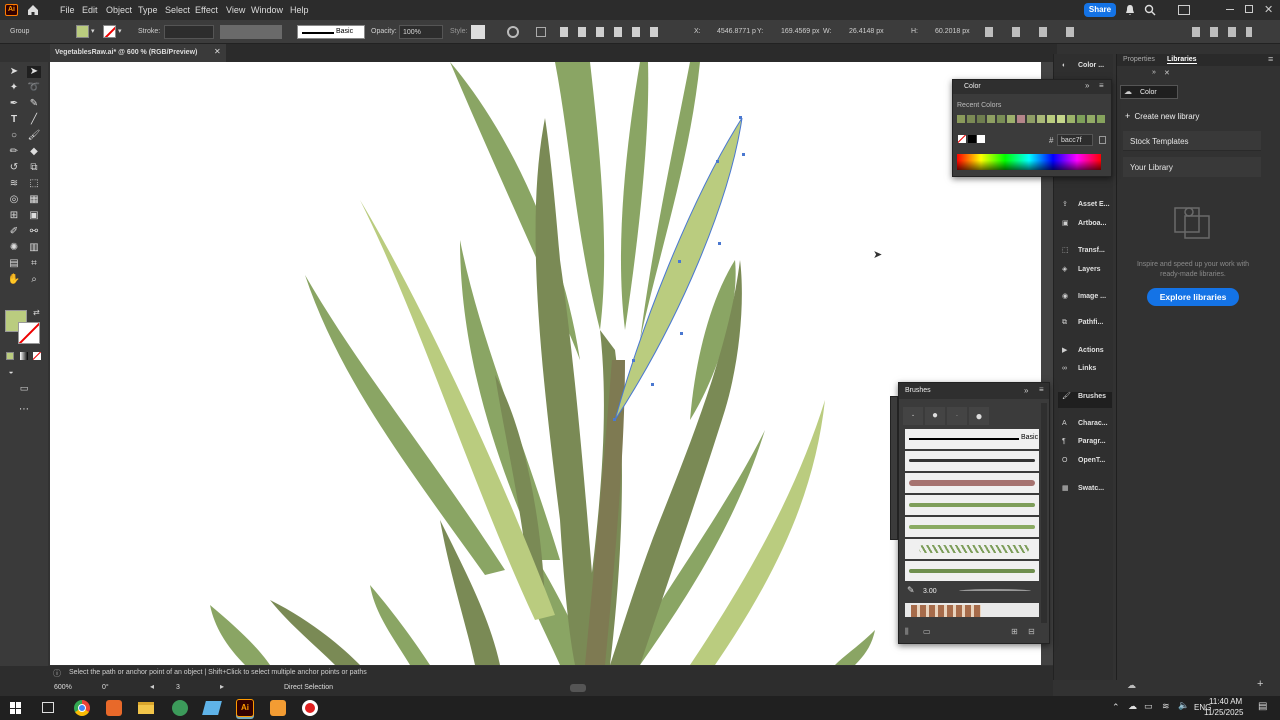 This screenshot has width=1280, height=720. I want to click on paintbrush-icon: 🖌, so click(34, 136).